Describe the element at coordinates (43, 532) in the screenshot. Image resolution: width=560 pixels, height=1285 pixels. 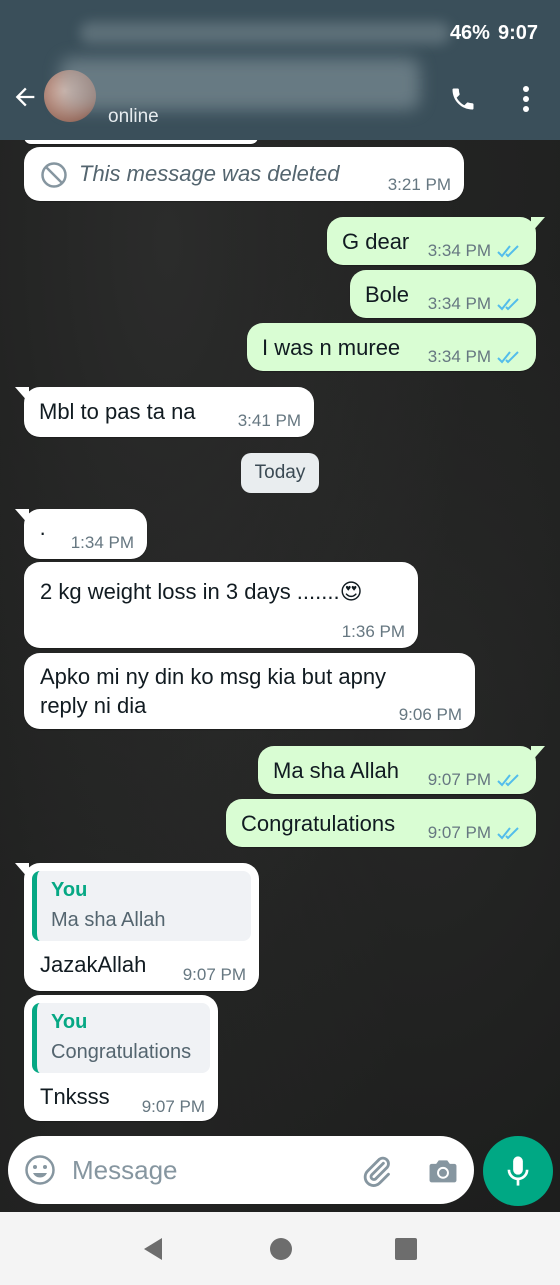
I see `message-text: ·` at that location.